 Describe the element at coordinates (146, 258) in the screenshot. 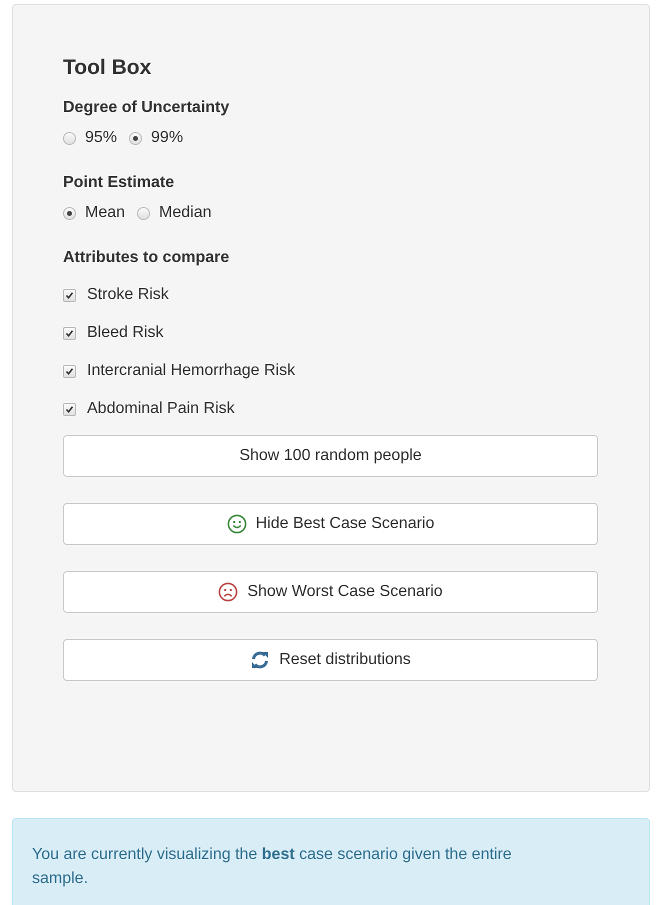

I see `section-label: Attributes to compare` at that location.